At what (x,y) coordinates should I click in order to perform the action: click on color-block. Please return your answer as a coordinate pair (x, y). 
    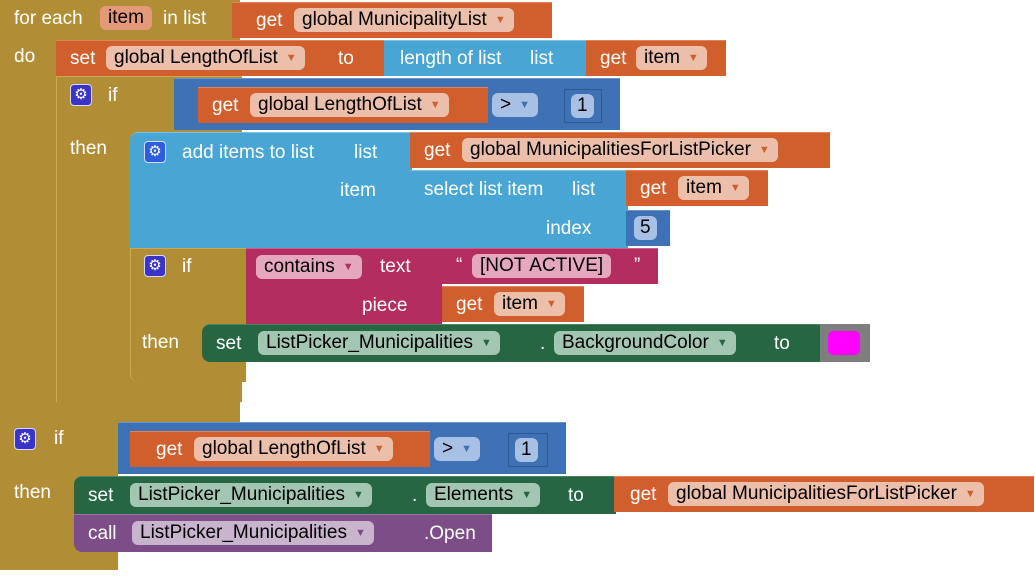
    Looking at the image, I should click on (845, 343).